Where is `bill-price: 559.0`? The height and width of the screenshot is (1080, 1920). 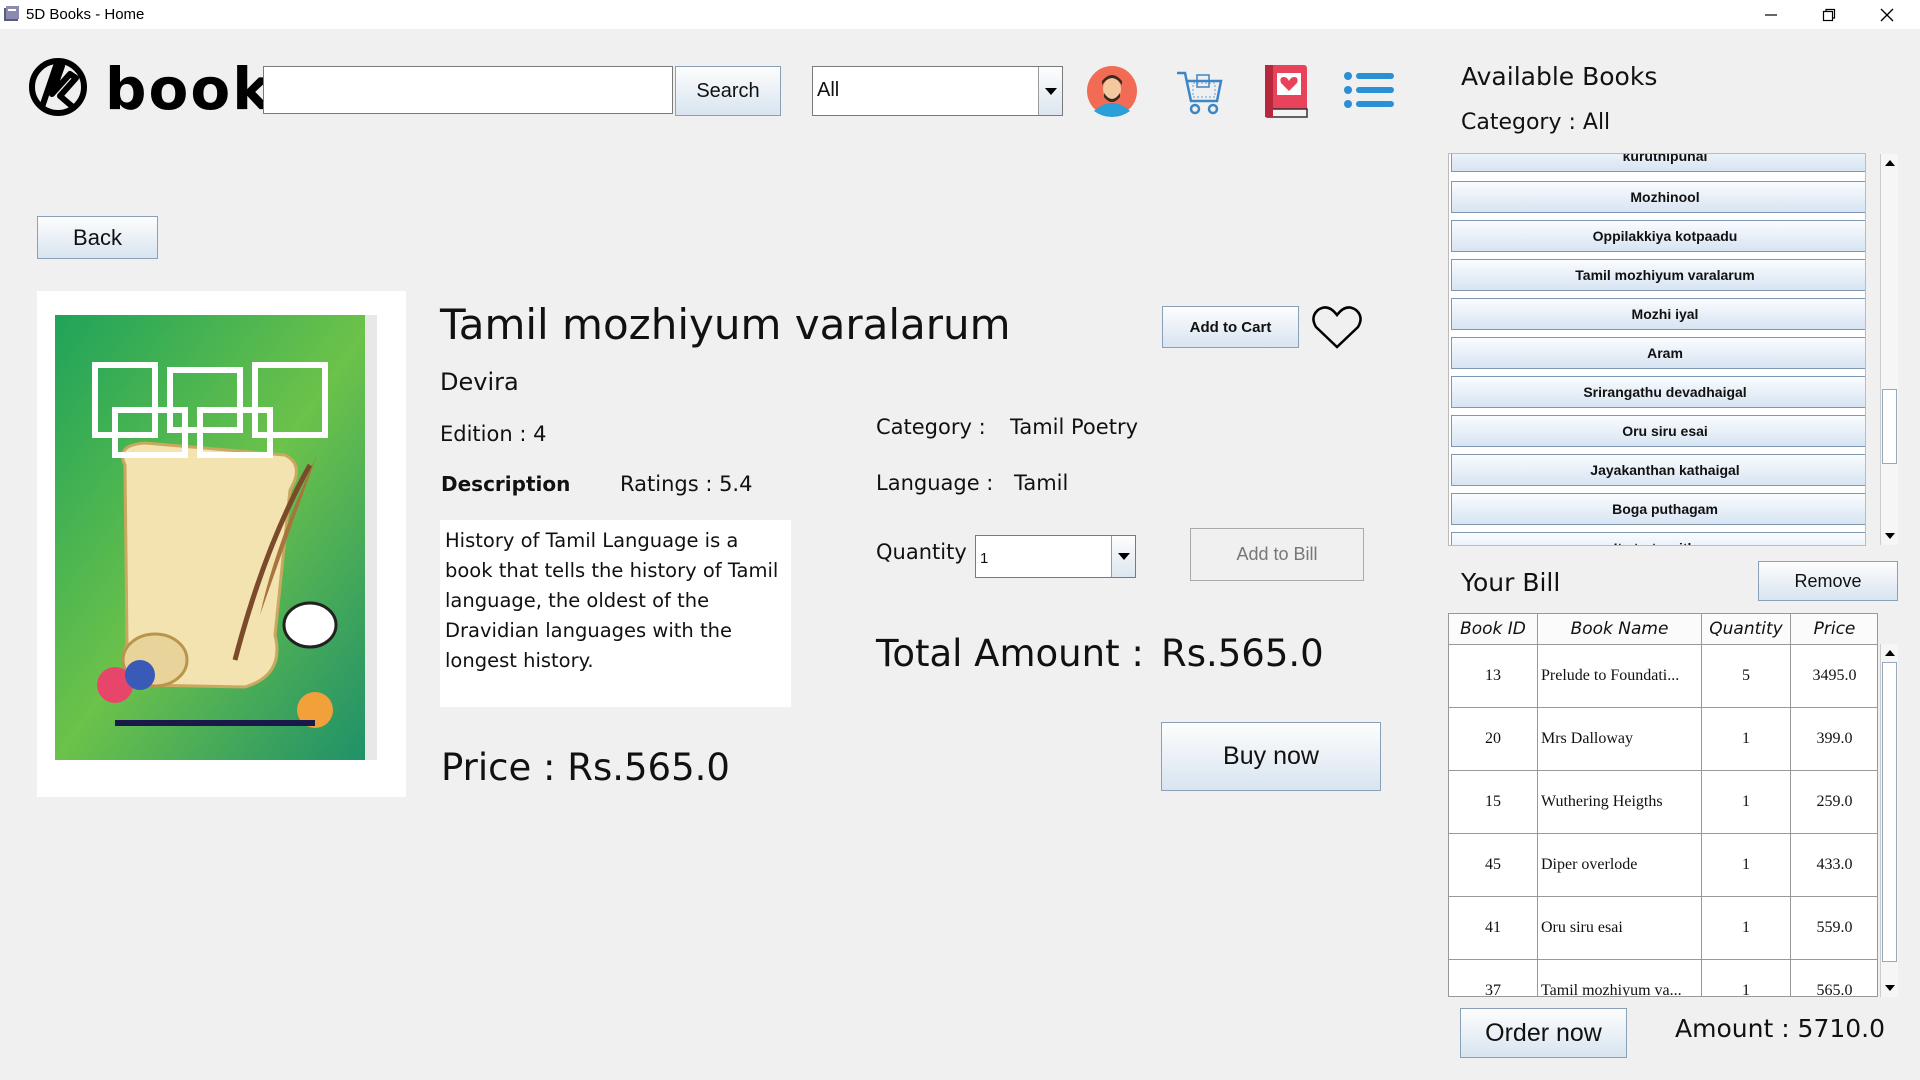
bill-price: 559.0 is located at coordinates (1834, 928).